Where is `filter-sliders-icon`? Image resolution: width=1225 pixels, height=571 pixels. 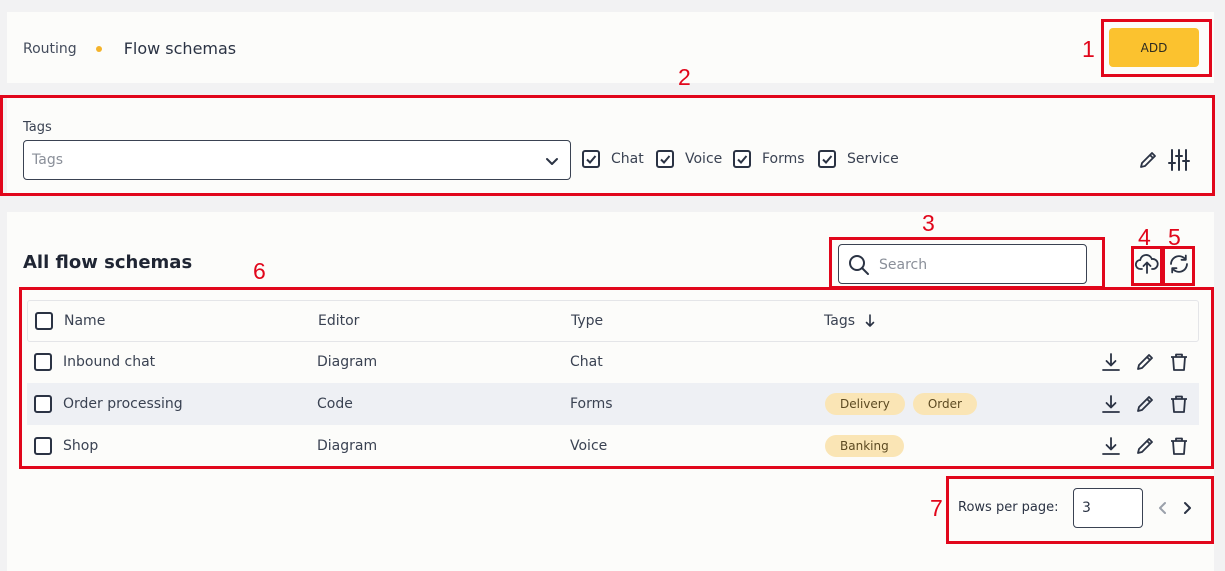
filter-sliders-icon is located at coordinates (1179, 160).